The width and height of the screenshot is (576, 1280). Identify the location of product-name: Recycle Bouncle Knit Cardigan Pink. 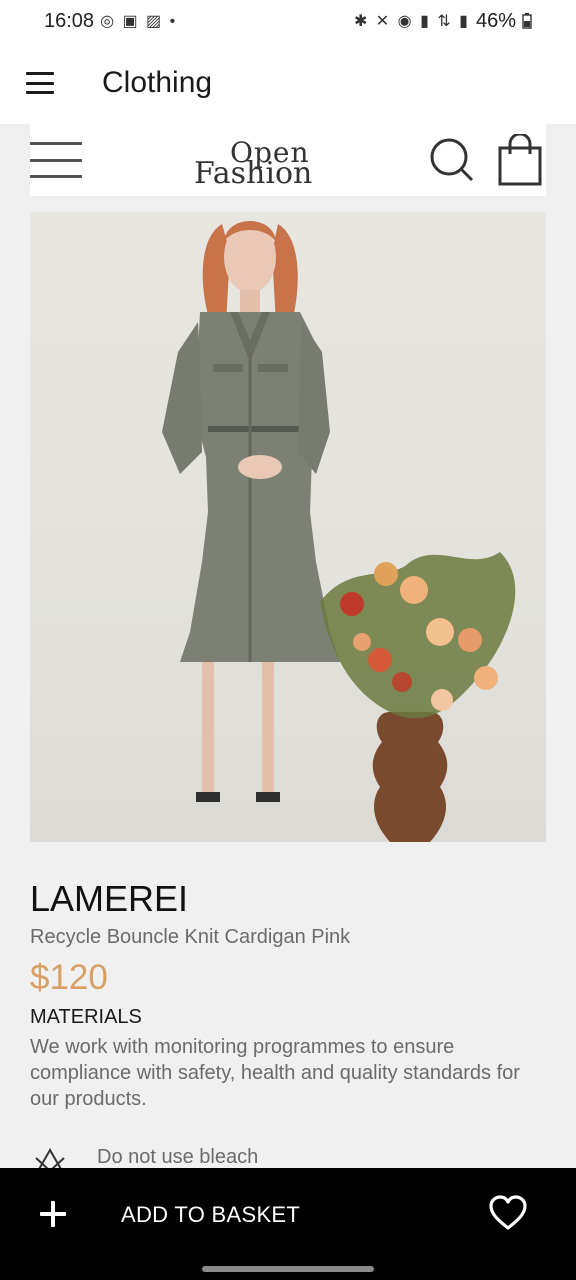
(190, 937).